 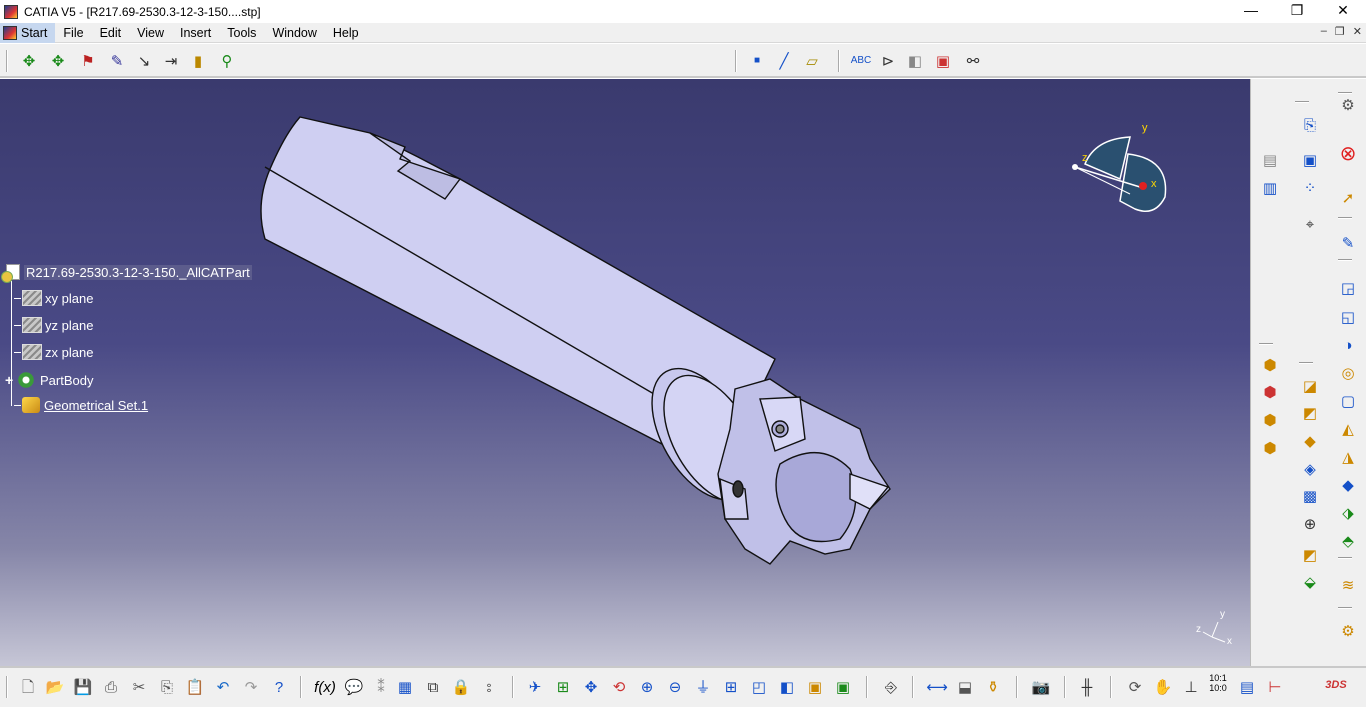 What do you see at coordinates (73, 33) in the screenshot?
I see `menu-file: File` at bounding box center [73, 33].